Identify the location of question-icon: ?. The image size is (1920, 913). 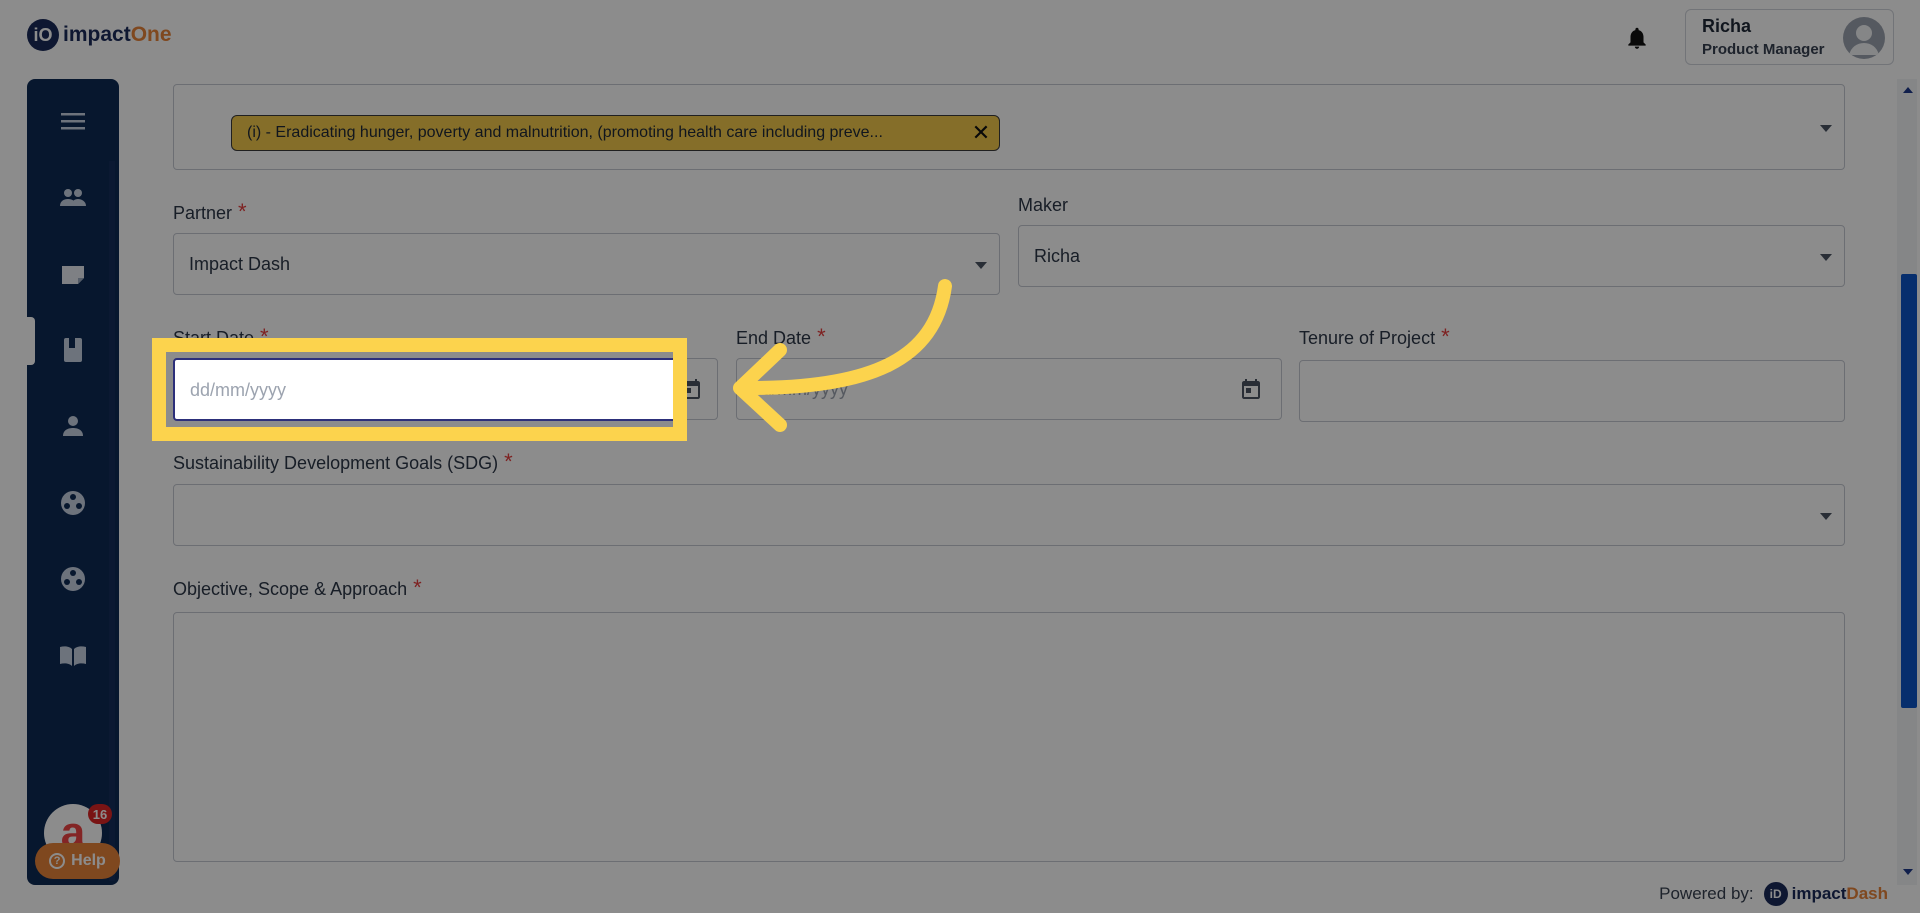
(57, 861).